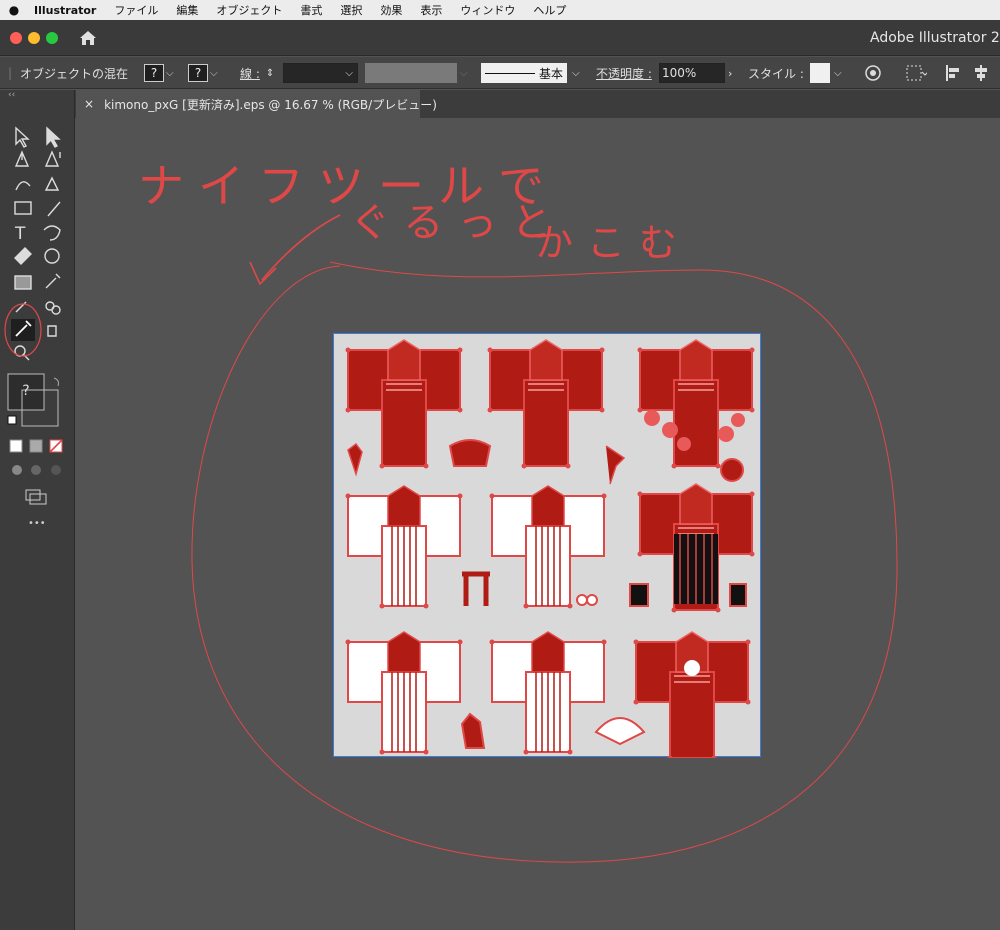 This screenshot has height=930, width=1000. I want to click on flower-ornament, so click(732, 470).